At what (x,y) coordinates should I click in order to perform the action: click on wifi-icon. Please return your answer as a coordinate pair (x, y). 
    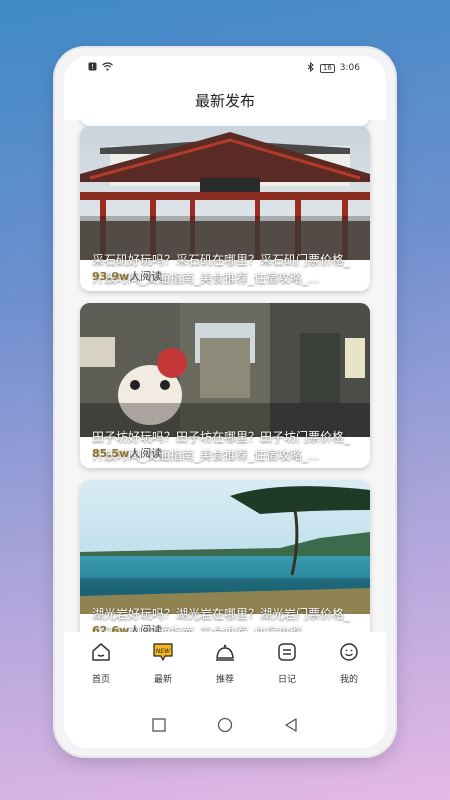
    Looking at the image, I should click on (107, 68).